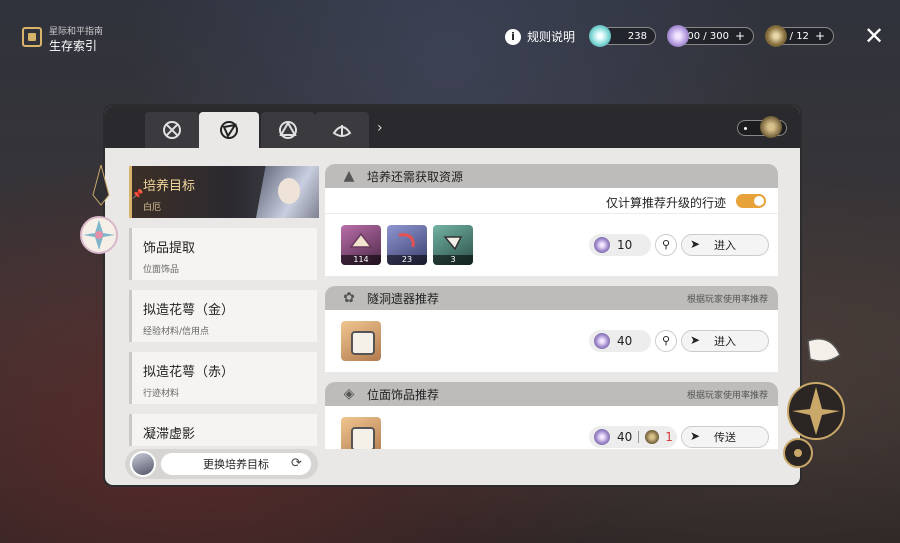  I want to click on teleport-icon: ➤, so click(695, 436).